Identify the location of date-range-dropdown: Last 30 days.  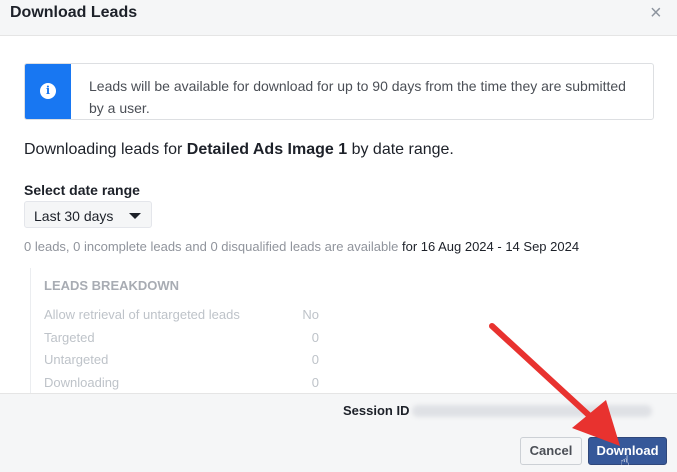
(88, 214).